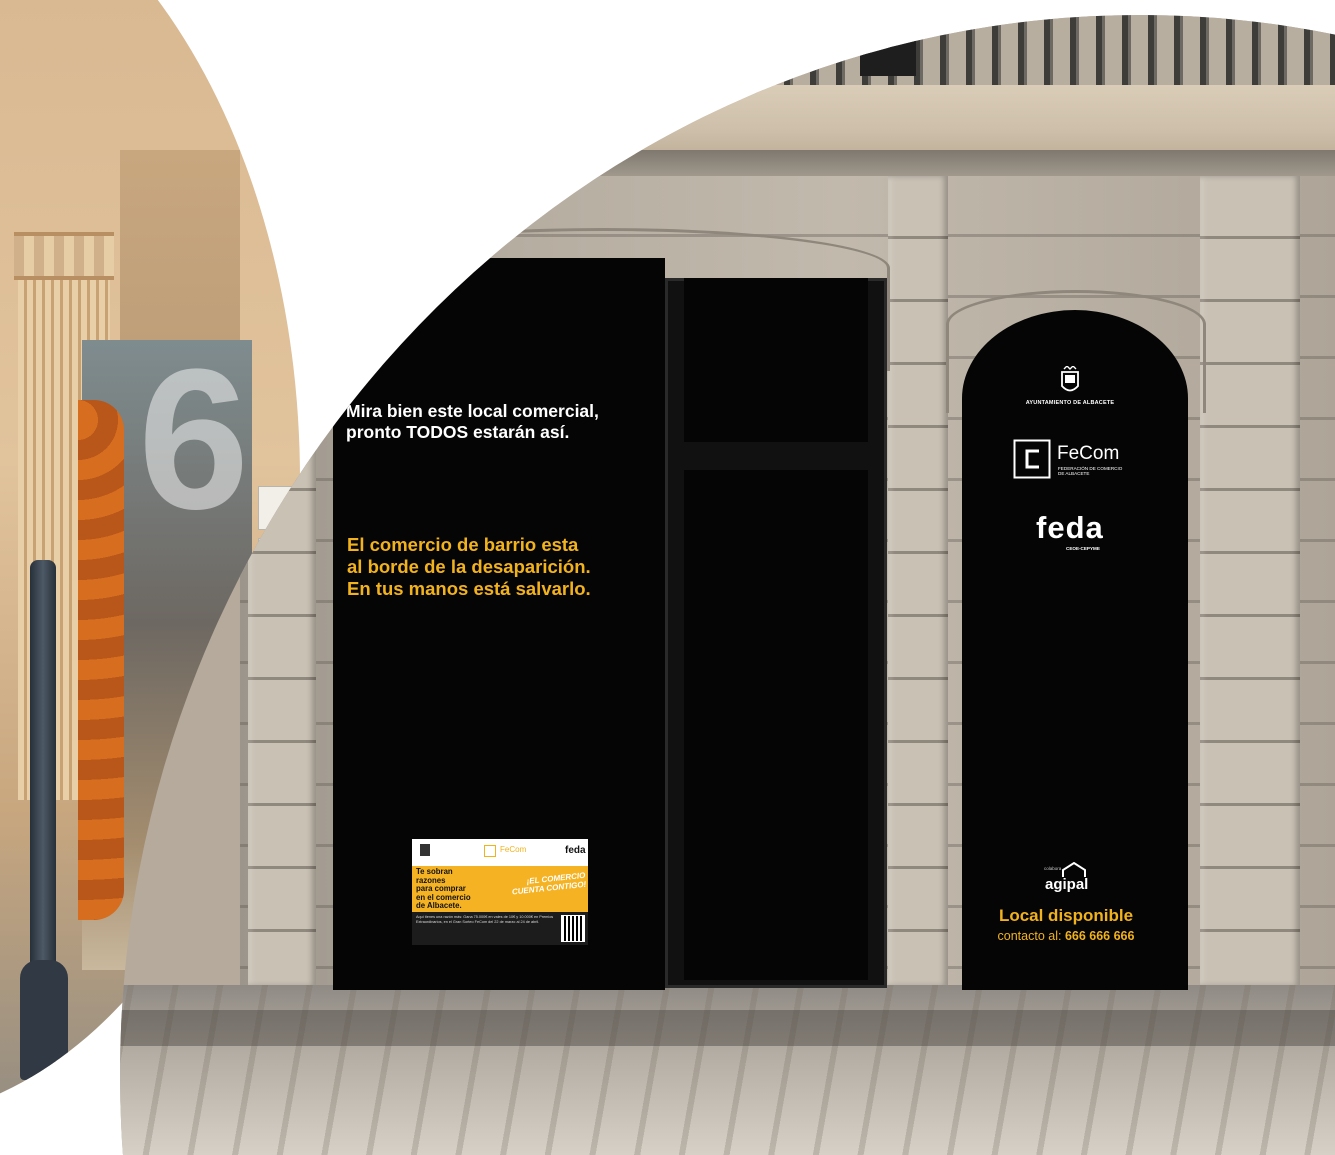  What do you see at coordinates (513, 849) in the screenshot?
I see `flyer-fecom-label: FeCom` at bounding box center [513, 849].